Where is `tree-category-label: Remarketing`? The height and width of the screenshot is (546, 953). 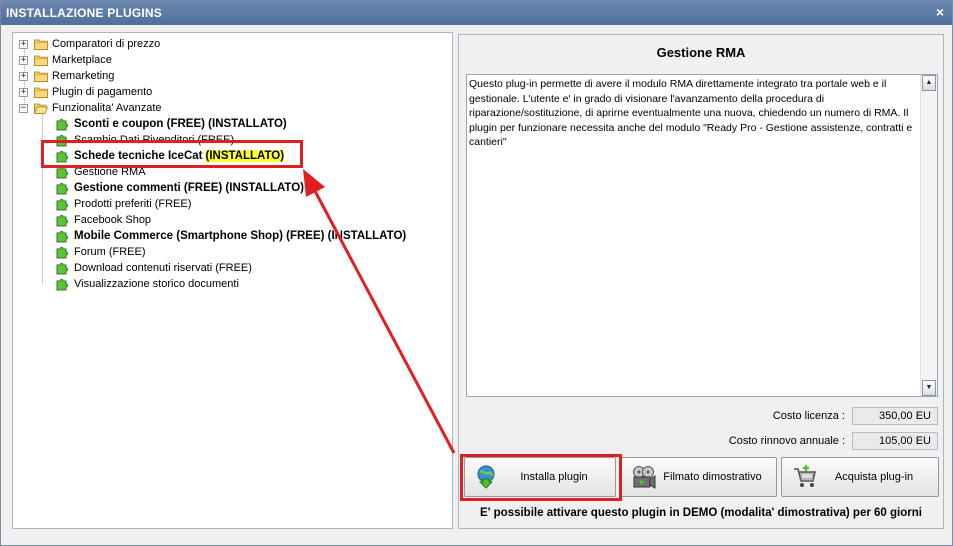 tree-category-label: Remarketing is located at coordinates (83, 76).